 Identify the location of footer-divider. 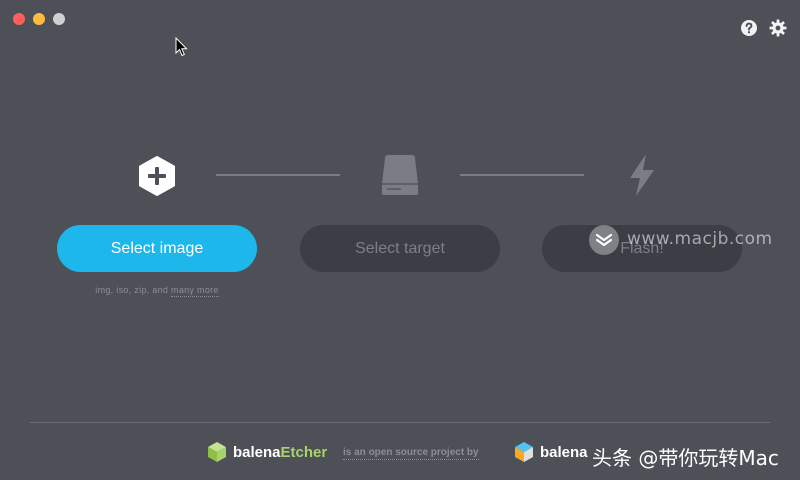
(400, 422).